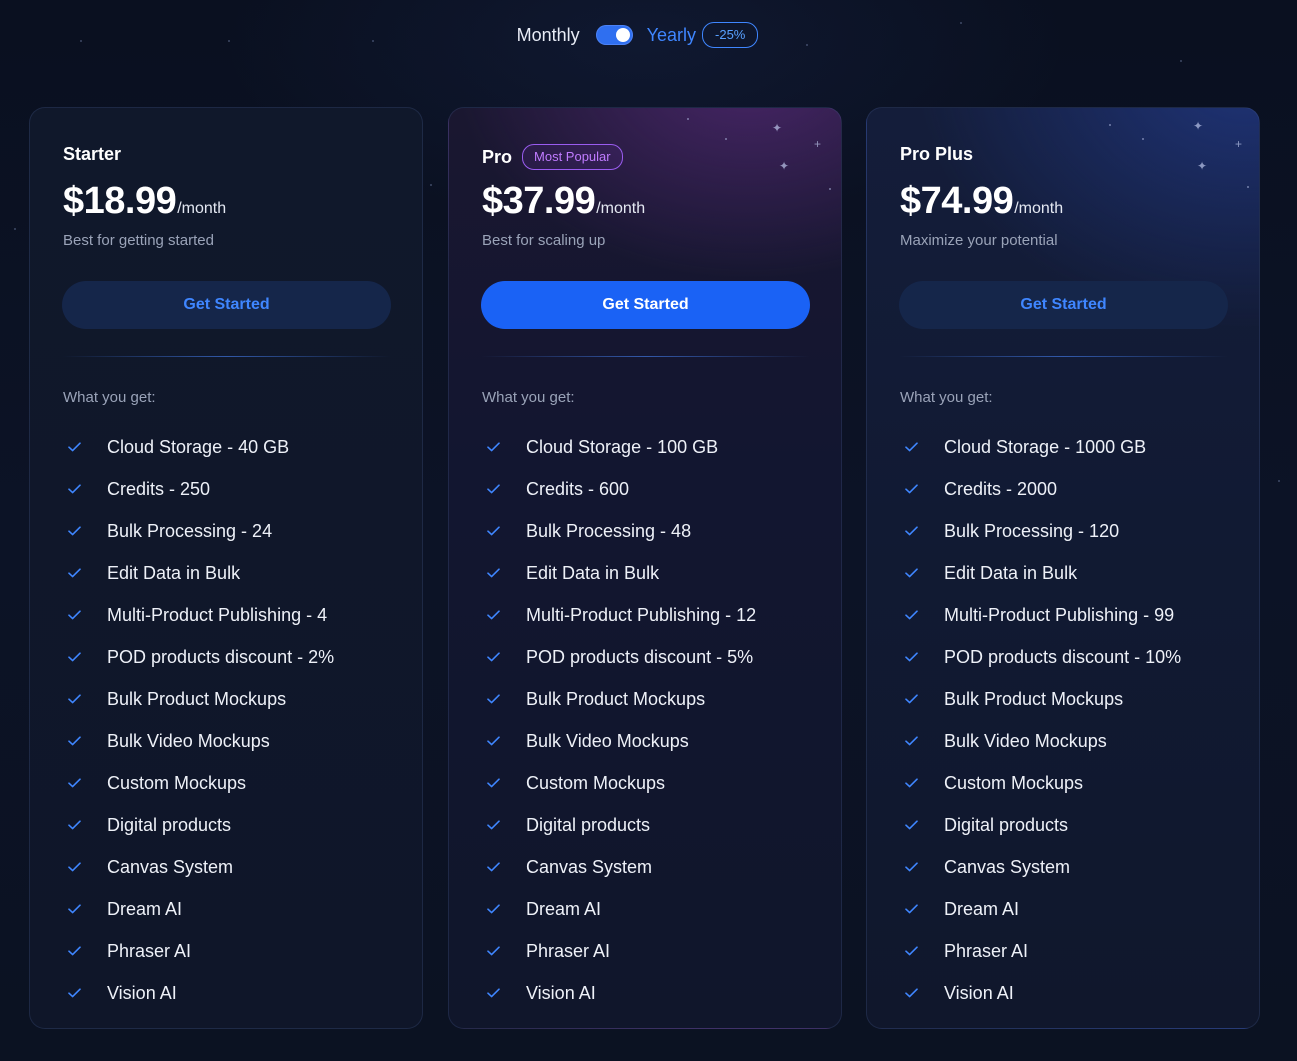 This screenshot has height=1061, width=1297. Describe the element at coordinates (578, 488) in the screenshot. I see `feature-label: Credits - 600` at that location.